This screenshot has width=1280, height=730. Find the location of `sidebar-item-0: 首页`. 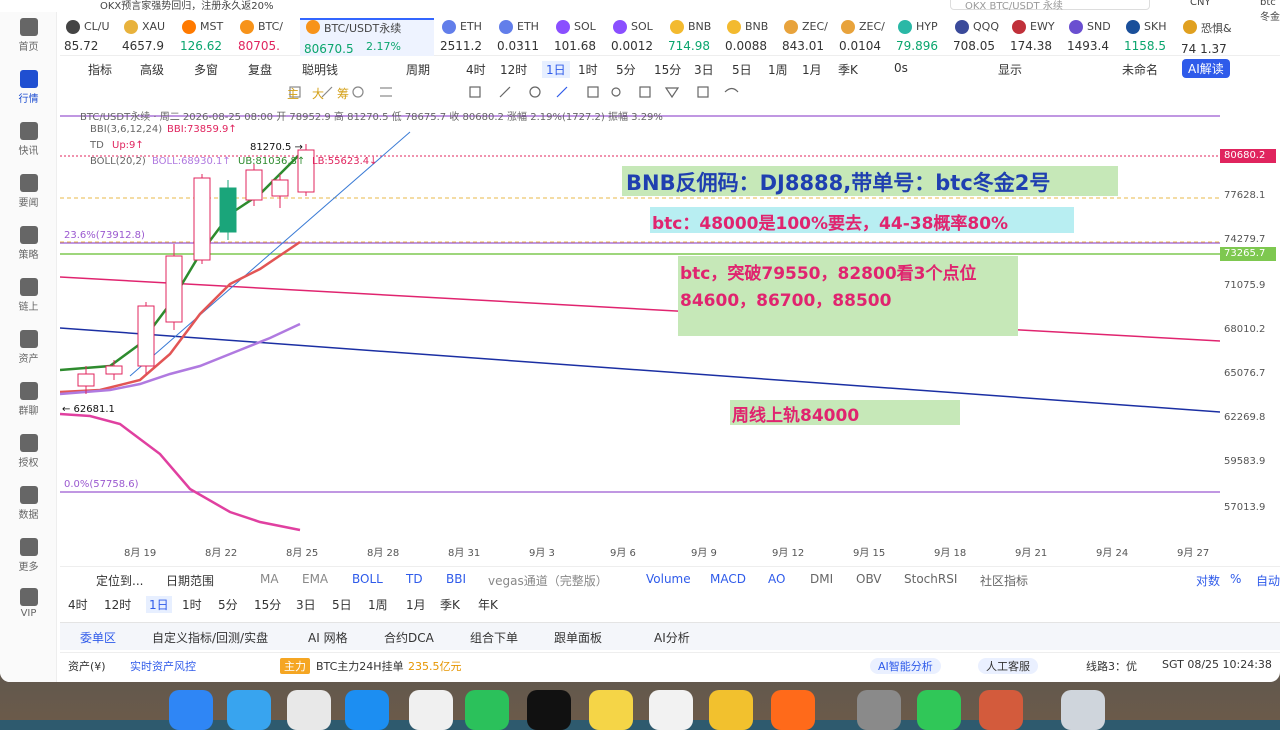

sidebar-item-0: 首页 is located at coordinates (28, 35).